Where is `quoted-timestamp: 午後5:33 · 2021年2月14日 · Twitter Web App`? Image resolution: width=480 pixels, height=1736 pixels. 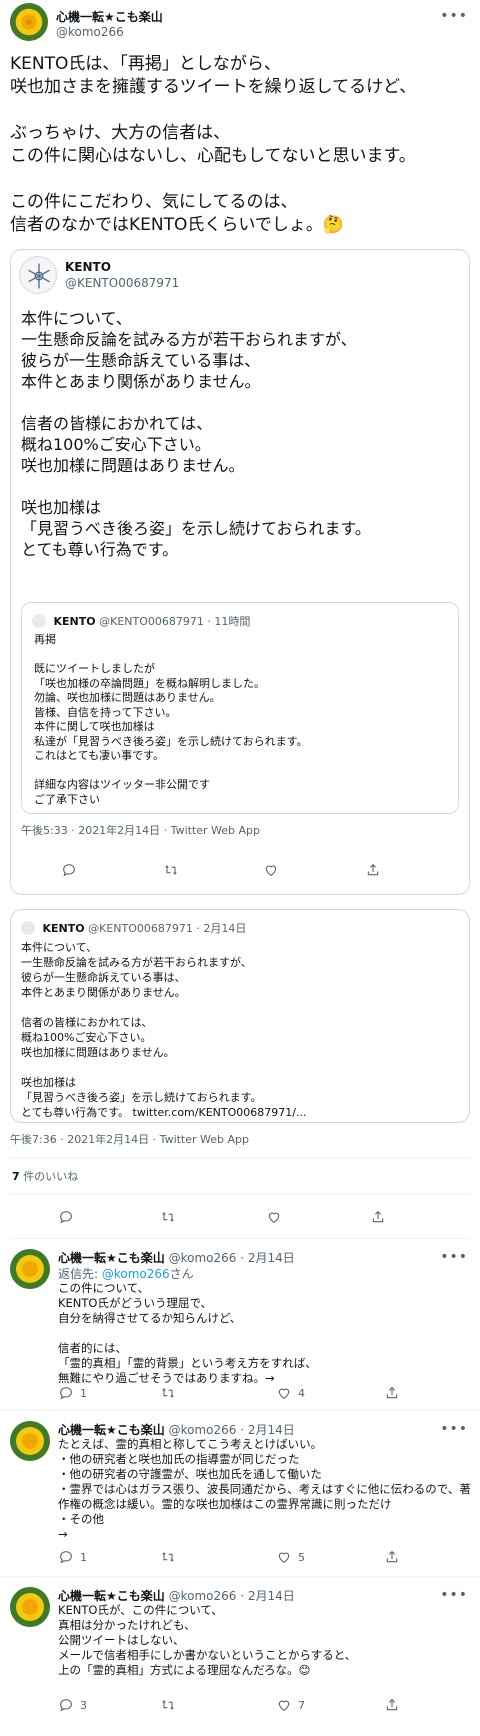 quoted-timestamp: 午後5:33 · 2021年2月14日 · Twitter Web App is located at coordinates (140, 830).